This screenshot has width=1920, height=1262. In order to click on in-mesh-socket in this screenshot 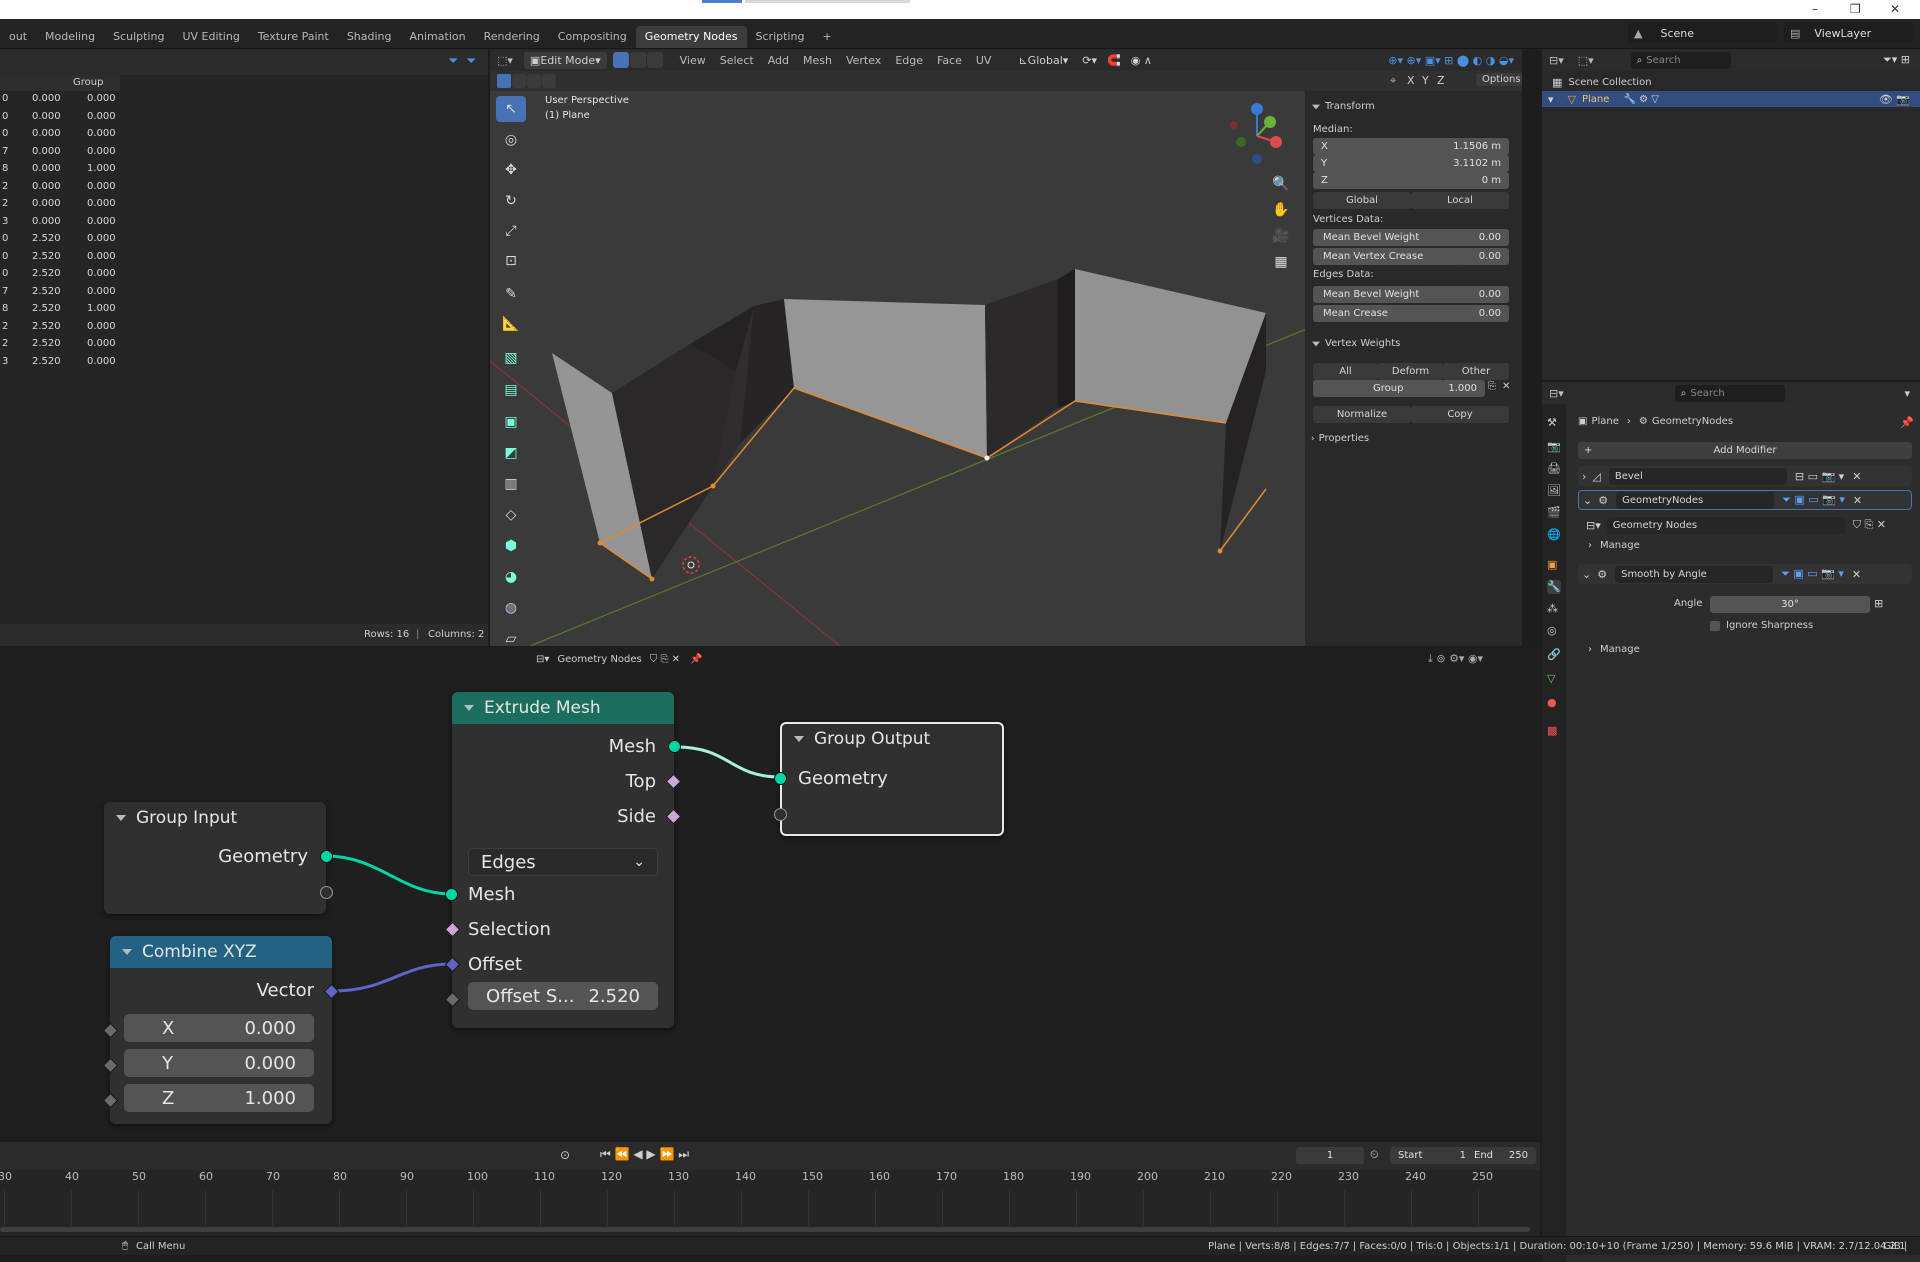, I will do `click(451, 894)`.